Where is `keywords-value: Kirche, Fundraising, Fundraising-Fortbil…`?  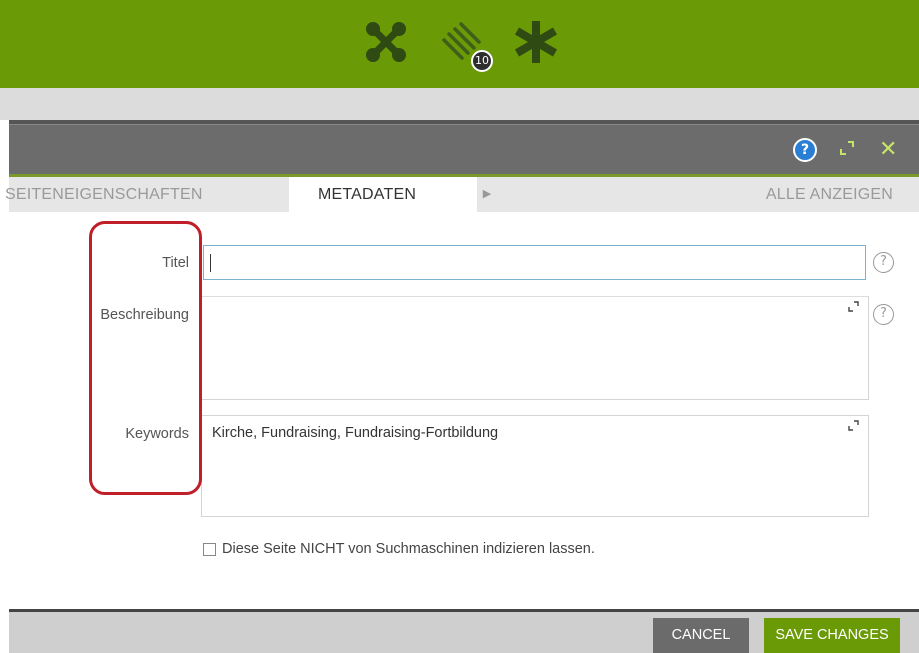
keywords-value: Kirche, Fundraising, Fundraising-Fortbil… is located at coordinates (355, 433).